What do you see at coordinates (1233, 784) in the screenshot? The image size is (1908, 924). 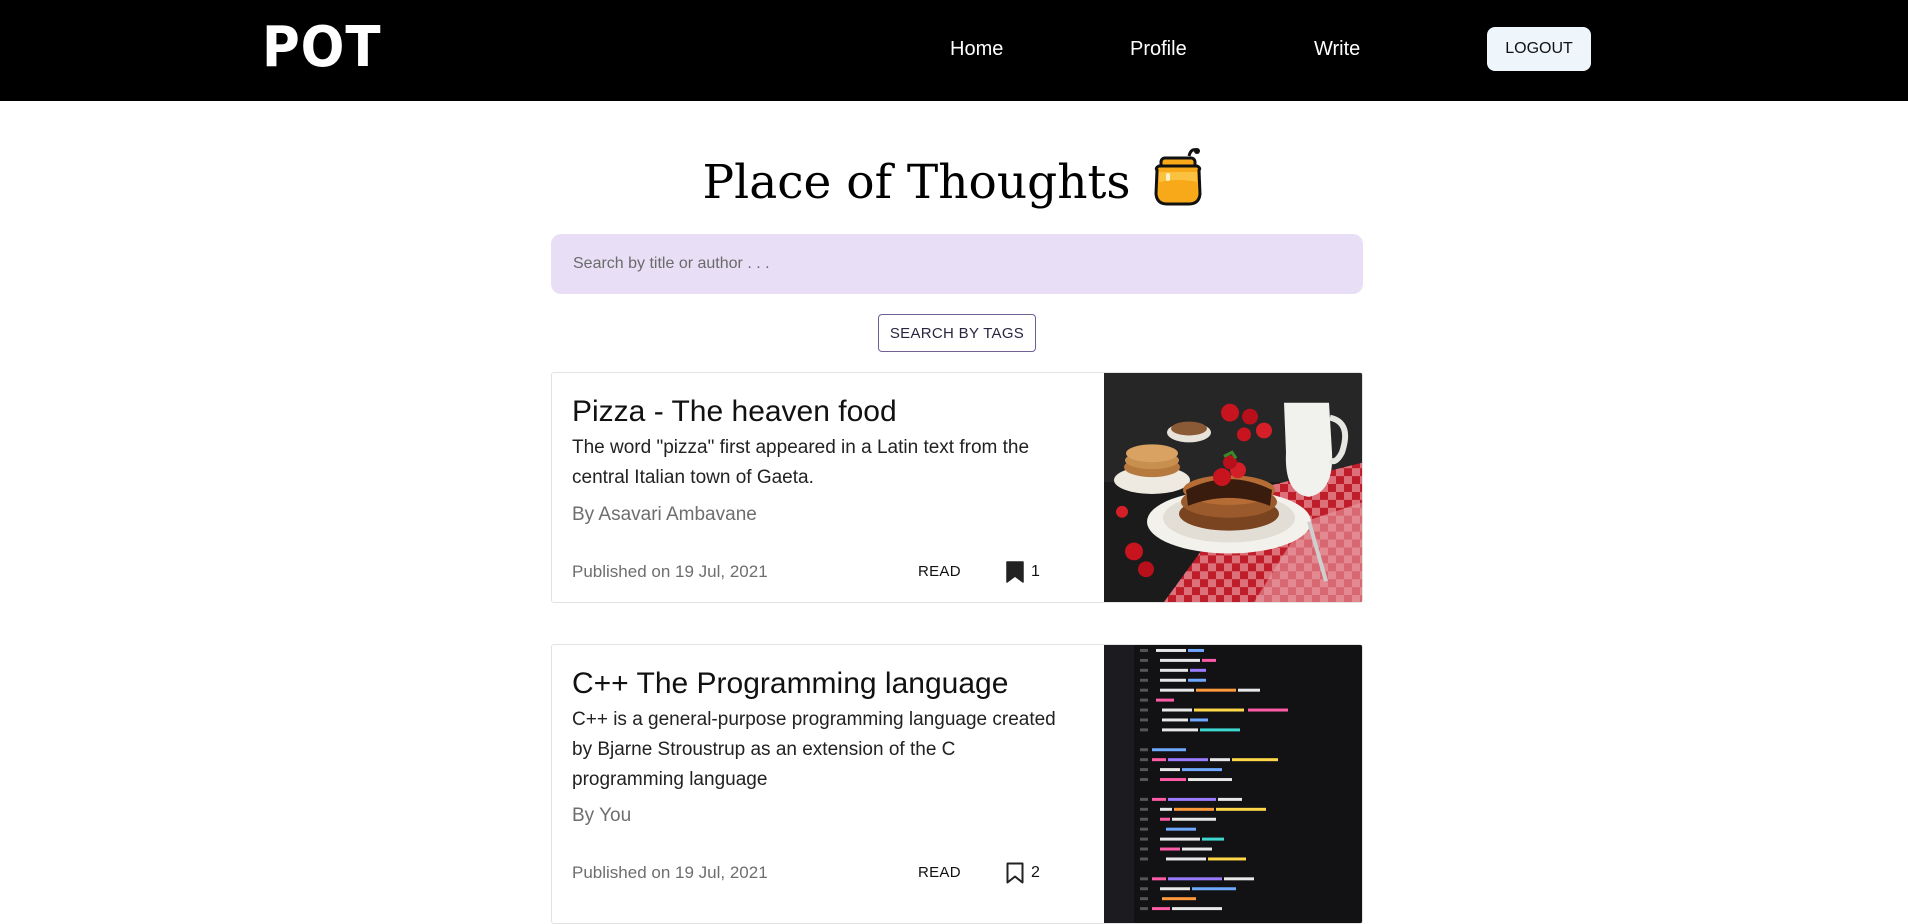 I see `post-image-code-screen` at bounding box center [1233, 784].